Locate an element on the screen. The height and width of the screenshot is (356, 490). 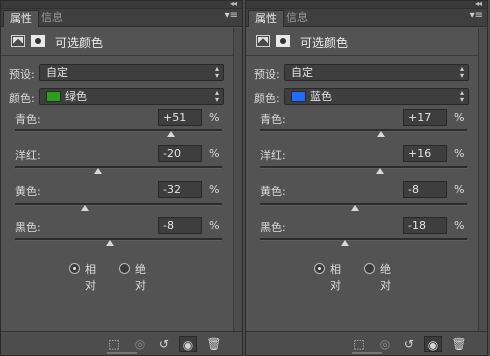
cyan-value-input: +17 is located at coordinates (425, 117).